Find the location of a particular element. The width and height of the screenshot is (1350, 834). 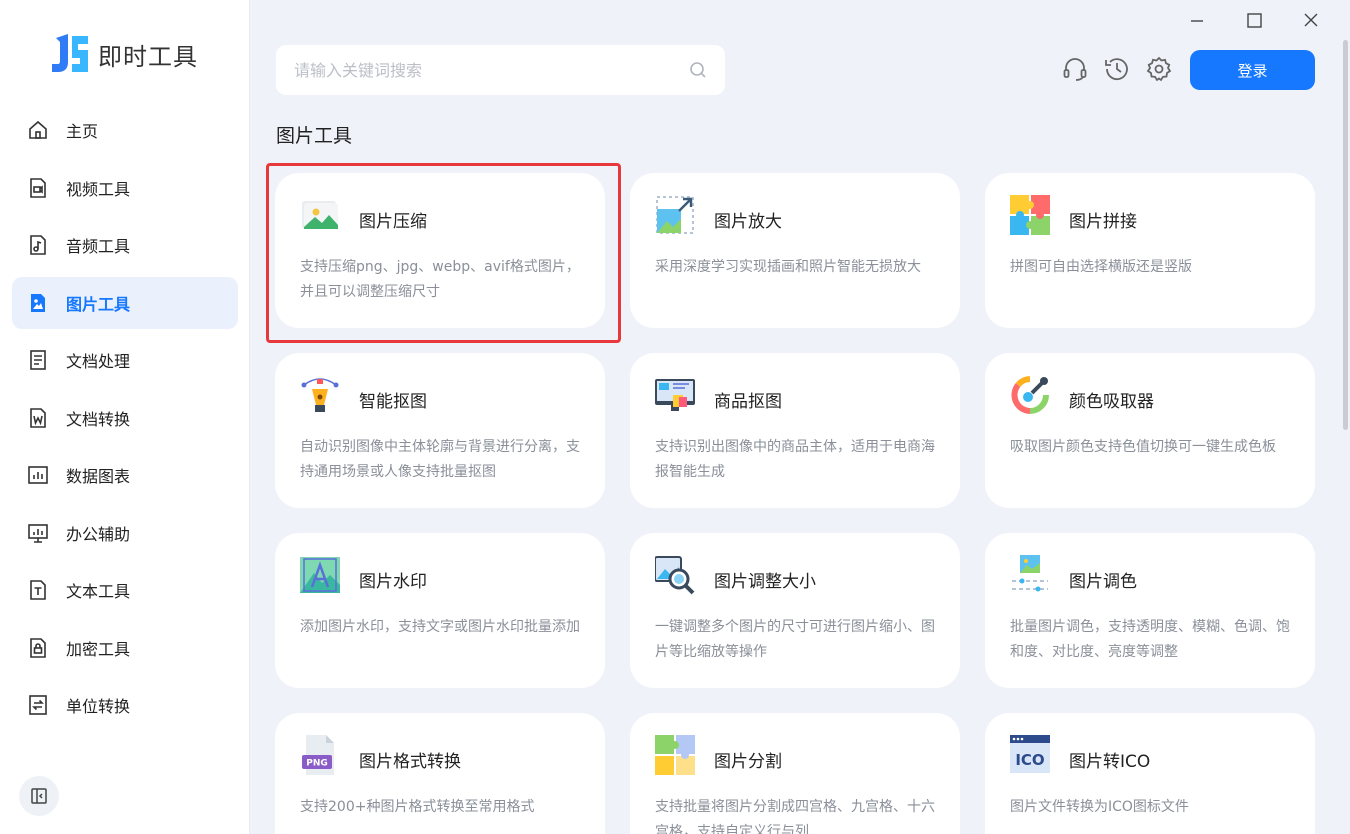

text-icon is located at coordinates (38, 590).